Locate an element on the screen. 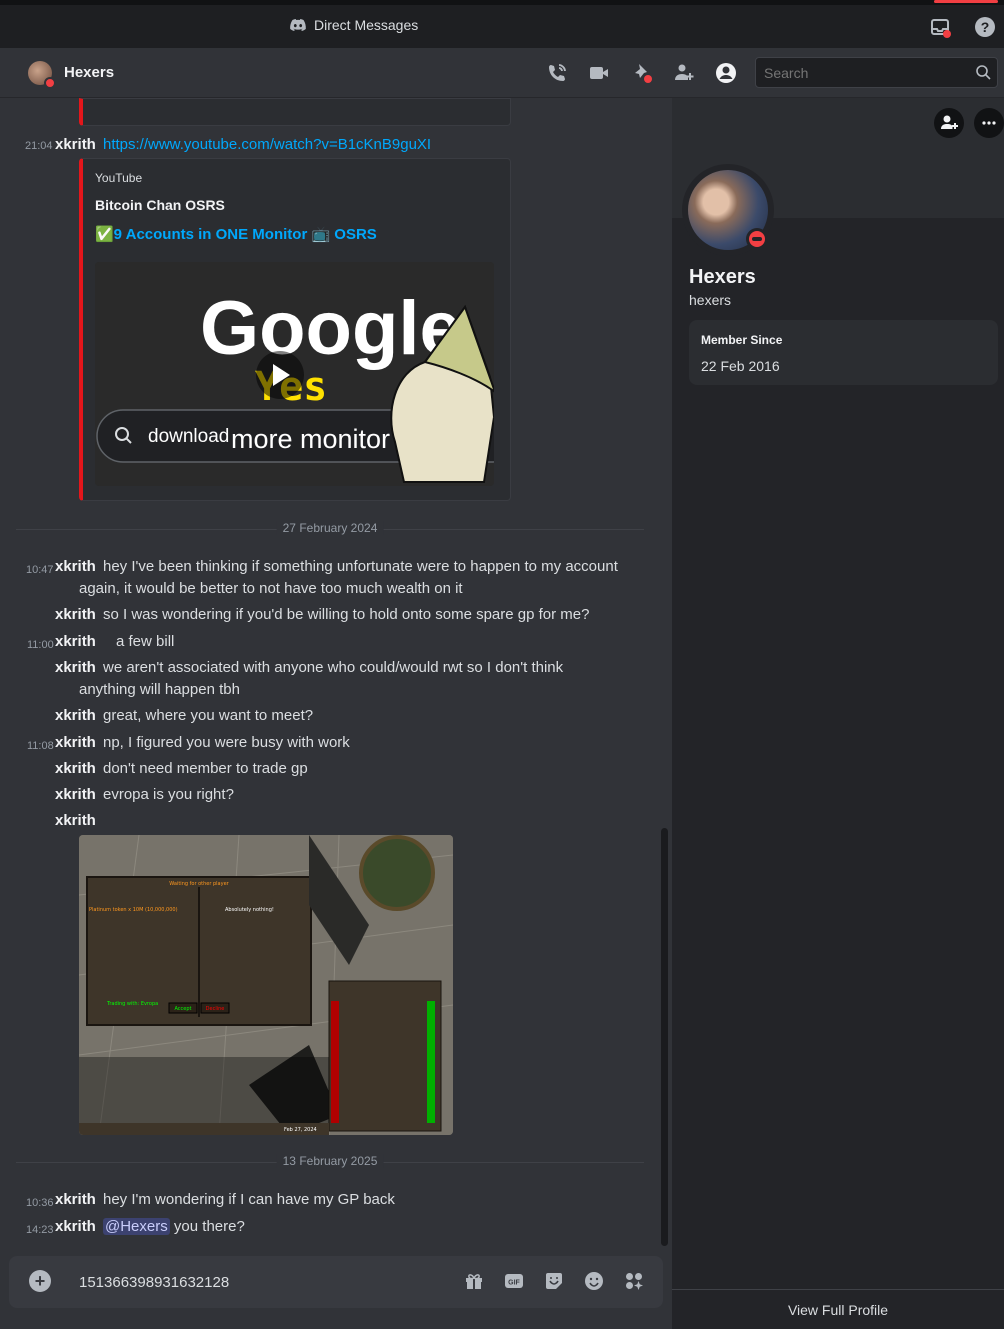 Image resolution: width=1004 pixels, height=1329 pixels. pinned-messages-icon is located at coordinates (643, 73).